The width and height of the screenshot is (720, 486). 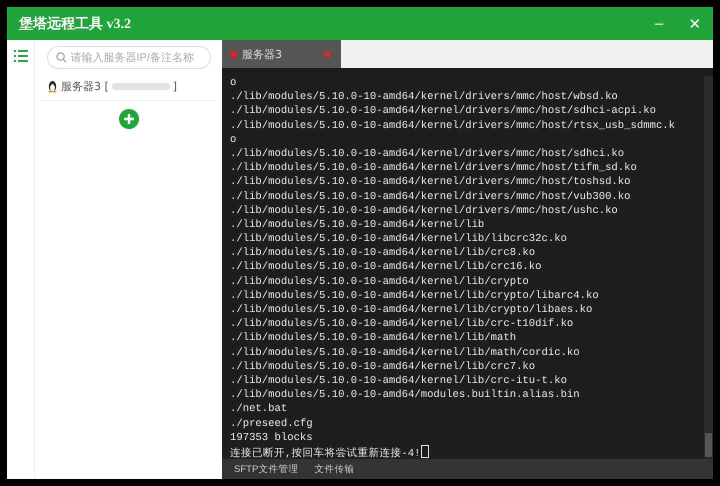 What do you see at coordinates (431, 182) in the screenshot?
I see `terminal-line: ./lib/modules/5.10.0-10-amd64/kernel/drivers/mmc/host/toshsd.ko` at bounding box center [431, 182].